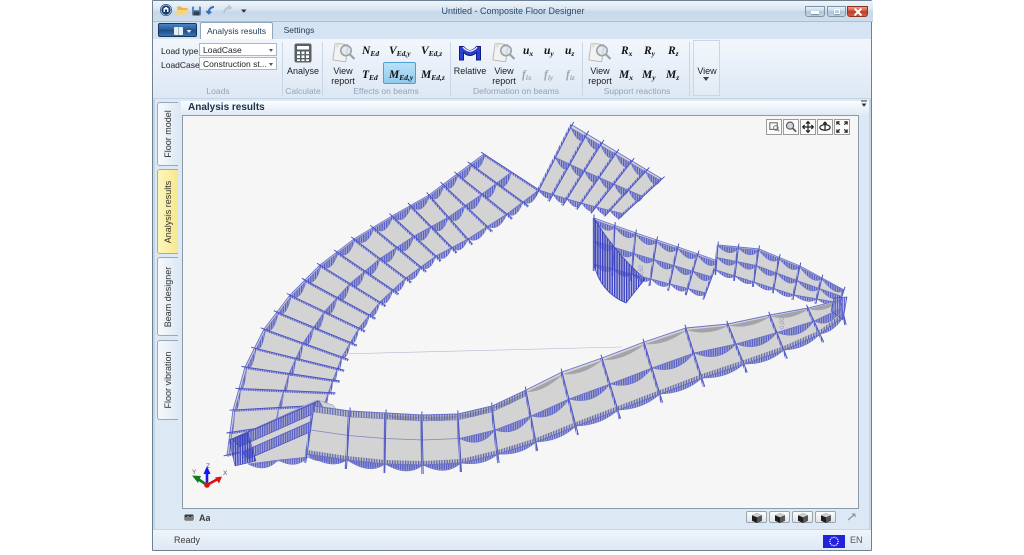 This screenshot has height=555, width=1024. I want to click on svg-text: 50,62, so click(642, 272).